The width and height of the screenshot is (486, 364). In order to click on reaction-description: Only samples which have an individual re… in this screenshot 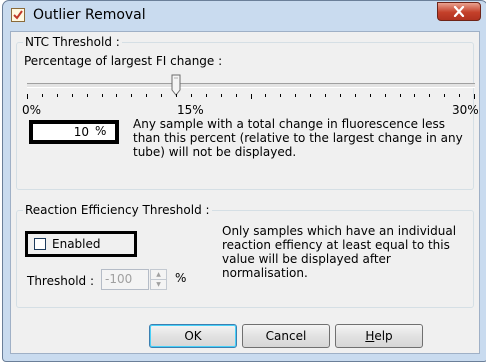, I will do `click(339, 252)`.